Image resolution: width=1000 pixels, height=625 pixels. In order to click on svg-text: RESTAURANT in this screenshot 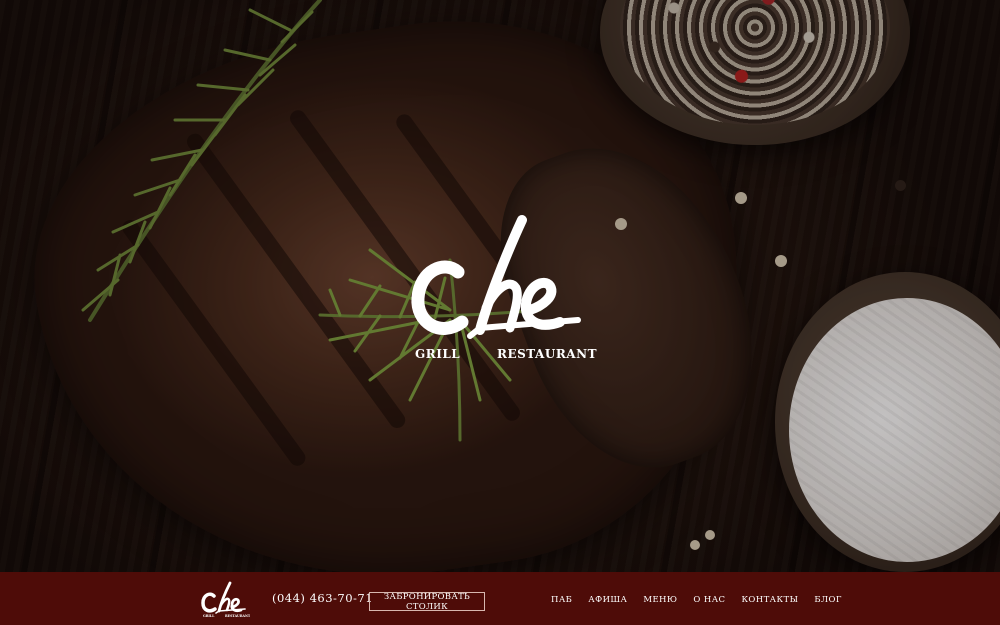, I will do `click(237, 616)`.